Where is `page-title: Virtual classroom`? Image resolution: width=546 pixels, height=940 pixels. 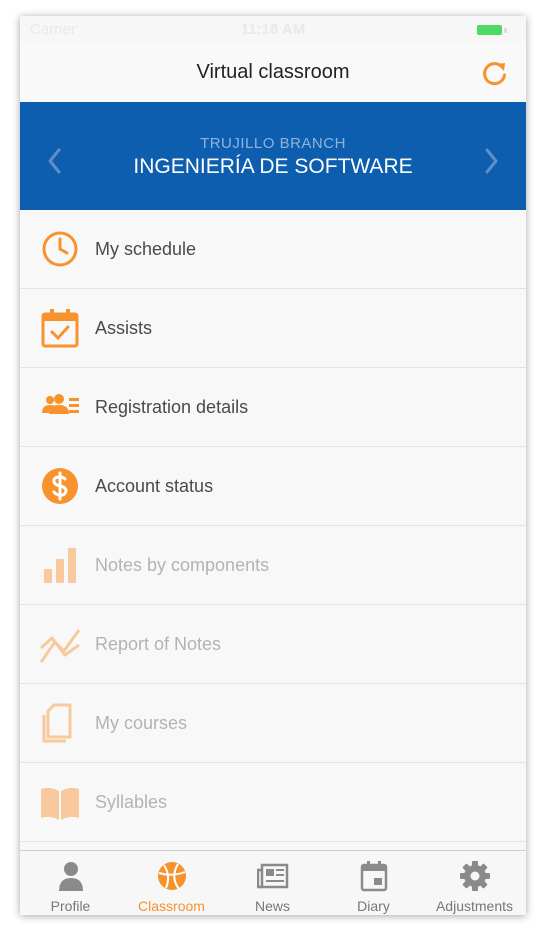
page-title: Virtual classroom is located at coordinates (273, 72).